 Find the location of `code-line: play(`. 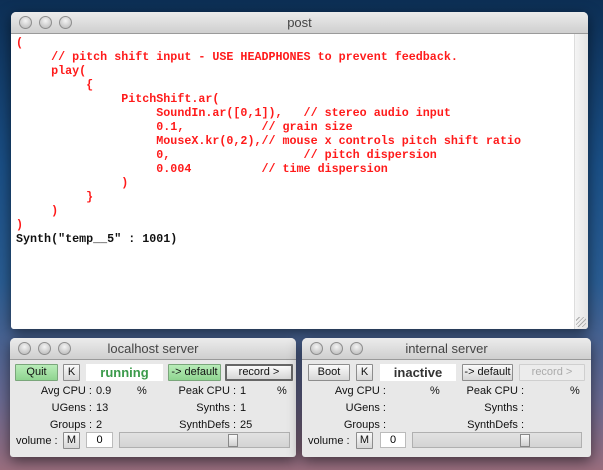

code-line: play( is located at coordinates (51, 71).